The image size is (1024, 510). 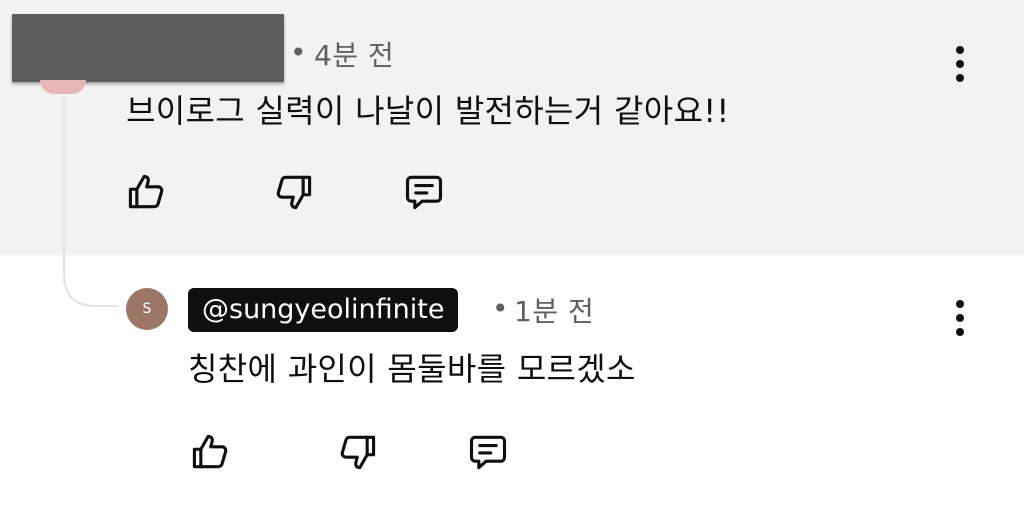 I want to click on dislike-button, so click(x=294, y=192).